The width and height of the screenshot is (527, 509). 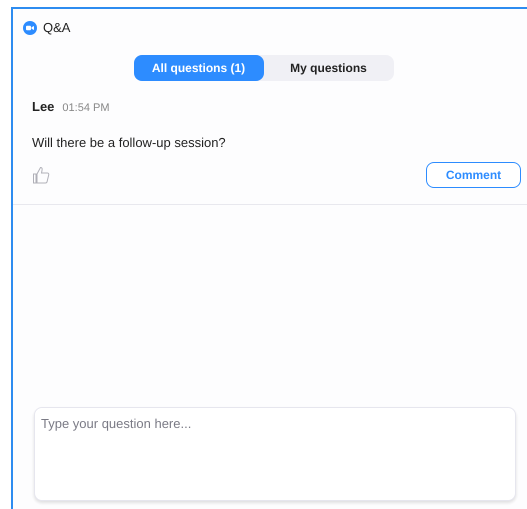 What do you see at coordinates (30, 28) in the screenshot?
I see `camera-logo-icon` at bounding box center [30, 28].